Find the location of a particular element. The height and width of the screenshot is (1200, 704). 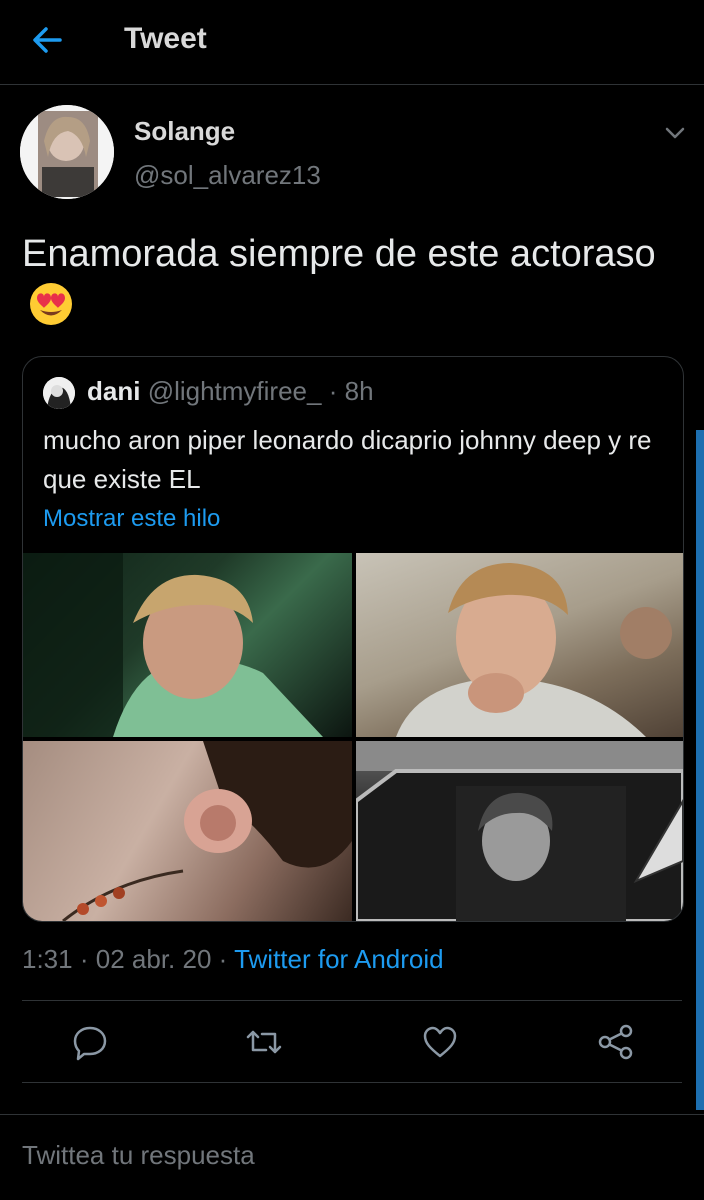

arrow-left-icon is located at coordinates (47, 40).